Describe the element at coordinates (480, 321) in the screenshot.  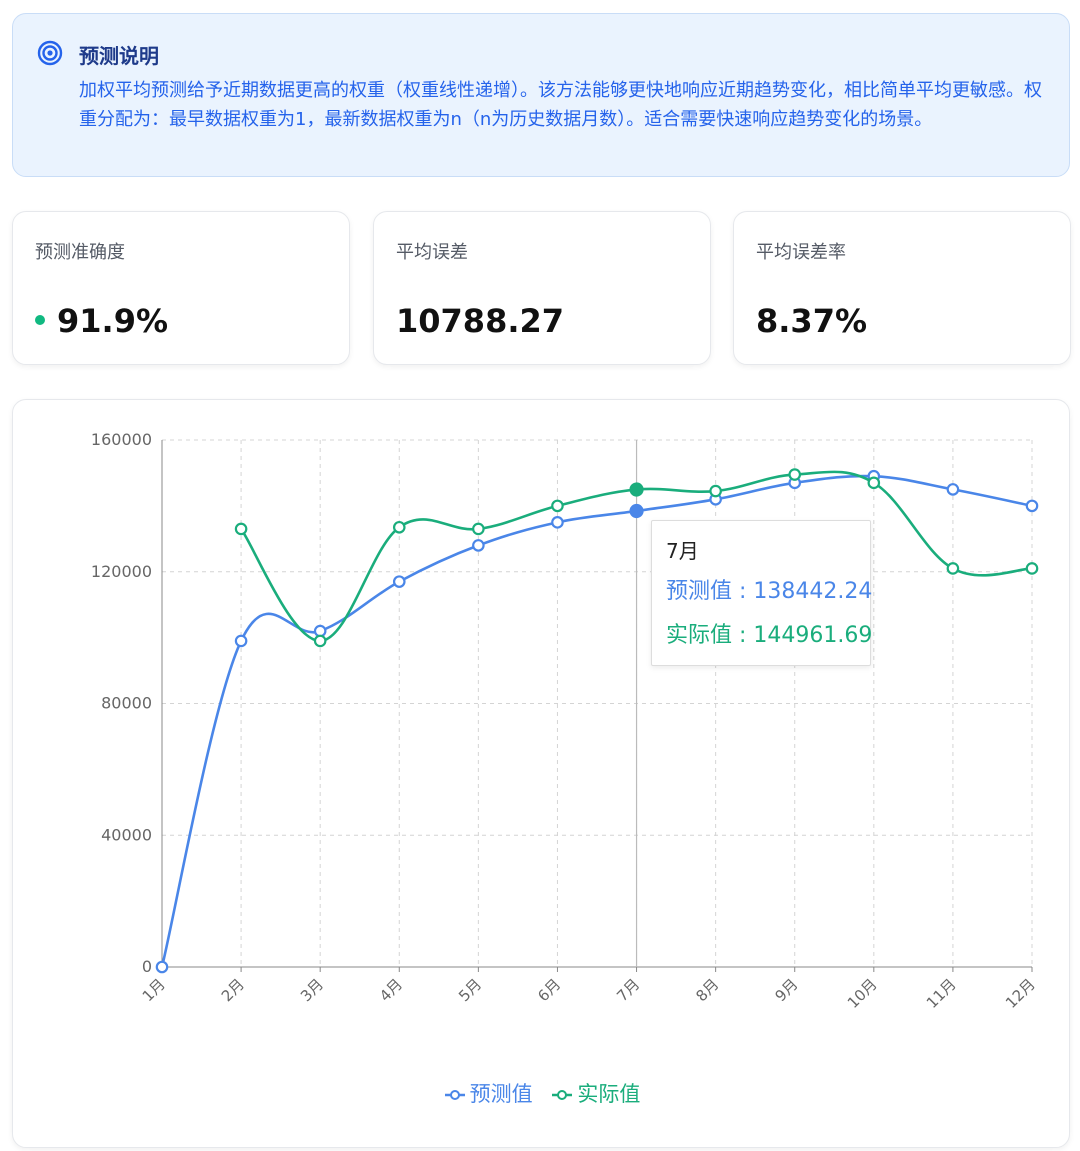
I see `metric-value-avg-error: 10788.27` at that location.